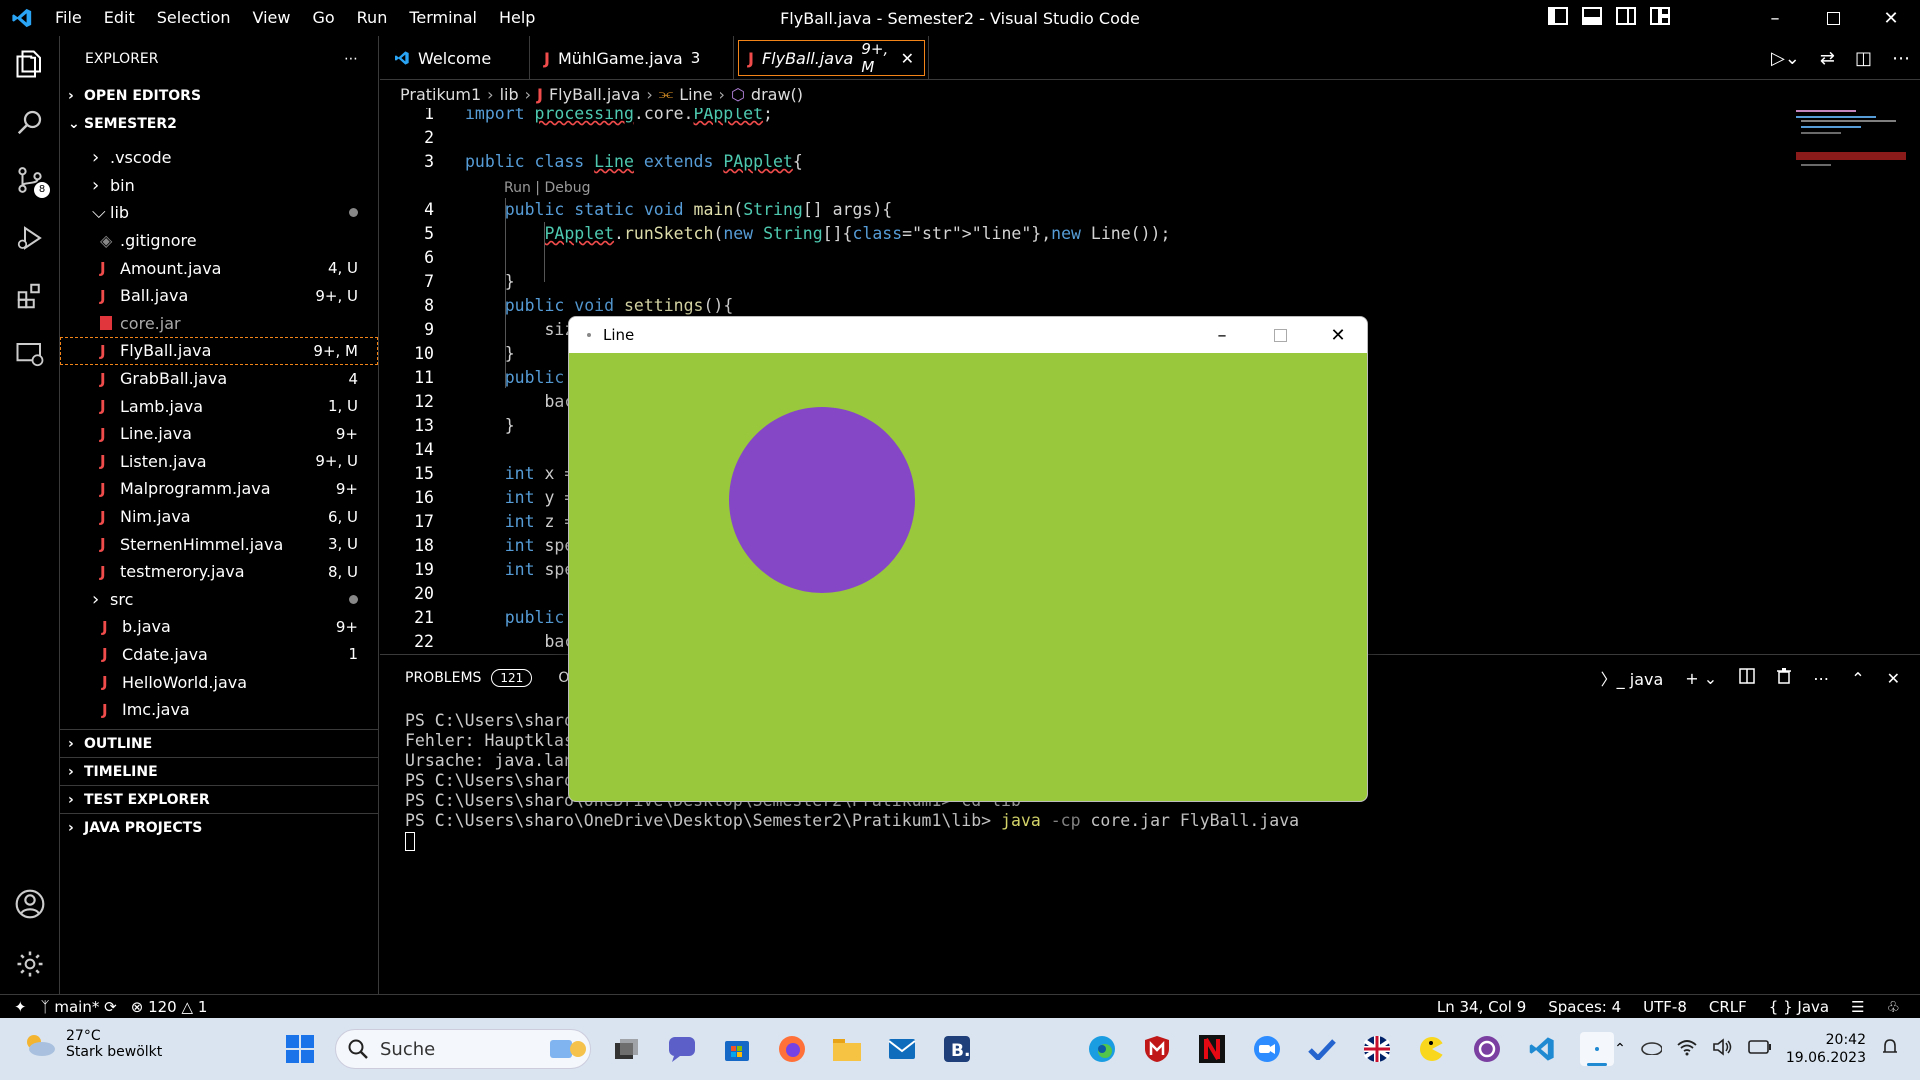 The width and height of the screenshot is (1920, 1080). I want to click on tree-file: J Amount.java 4, U, so click(219, 268).